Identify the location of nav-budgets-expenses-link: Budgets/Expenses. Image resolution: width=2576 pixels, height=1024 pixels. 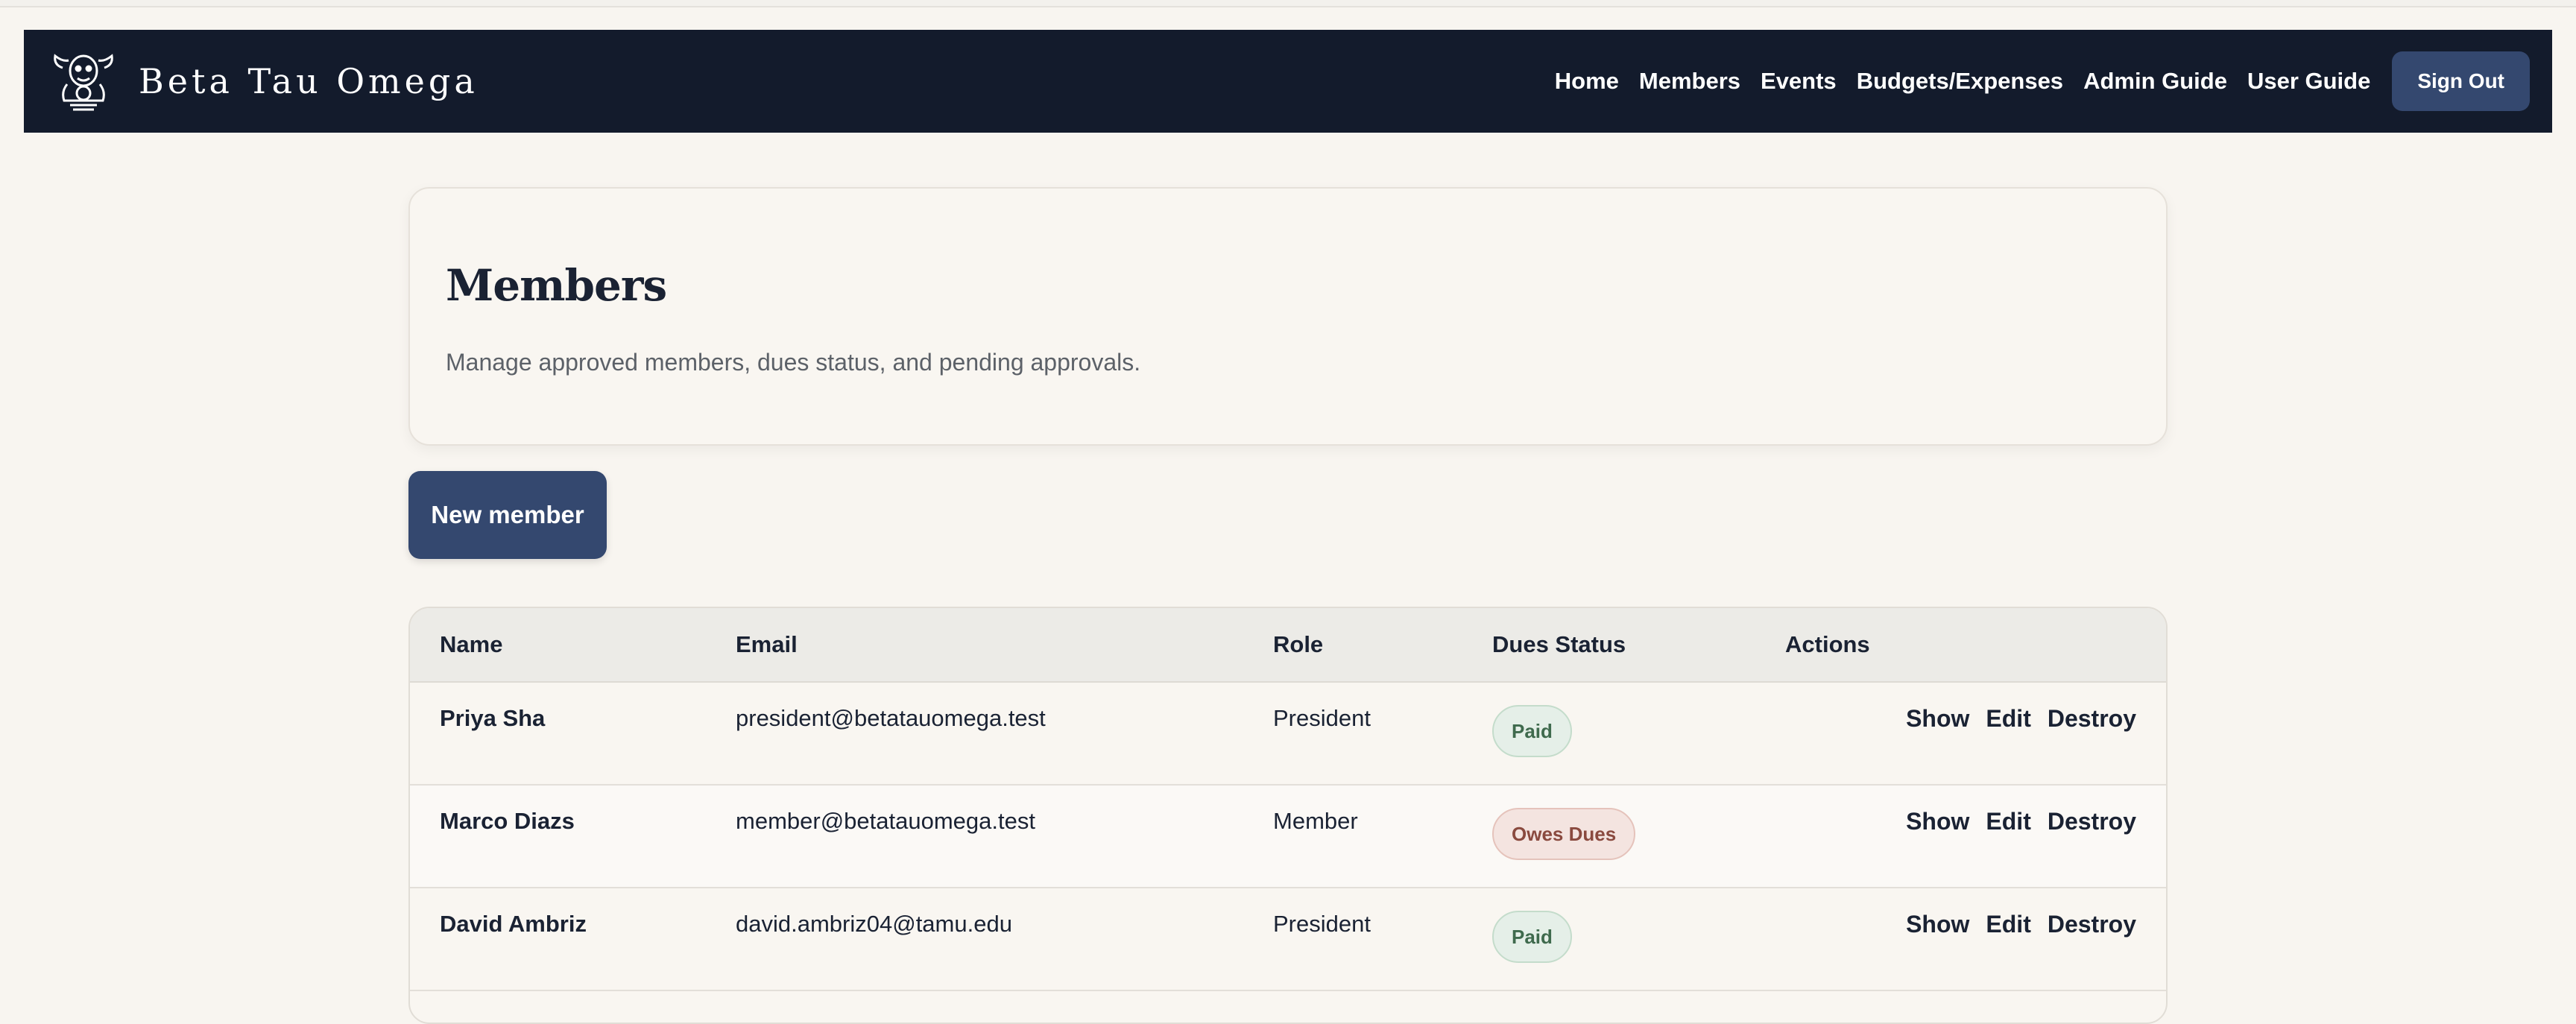
(1960, 81).